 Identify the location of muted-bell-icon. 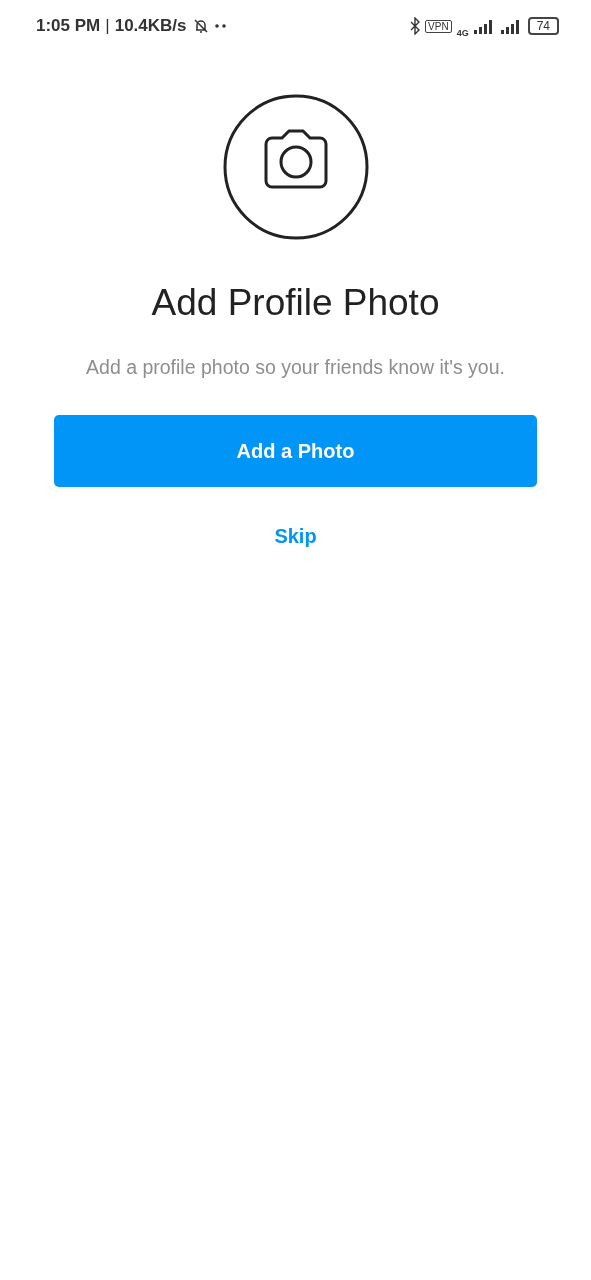
(200, 26).